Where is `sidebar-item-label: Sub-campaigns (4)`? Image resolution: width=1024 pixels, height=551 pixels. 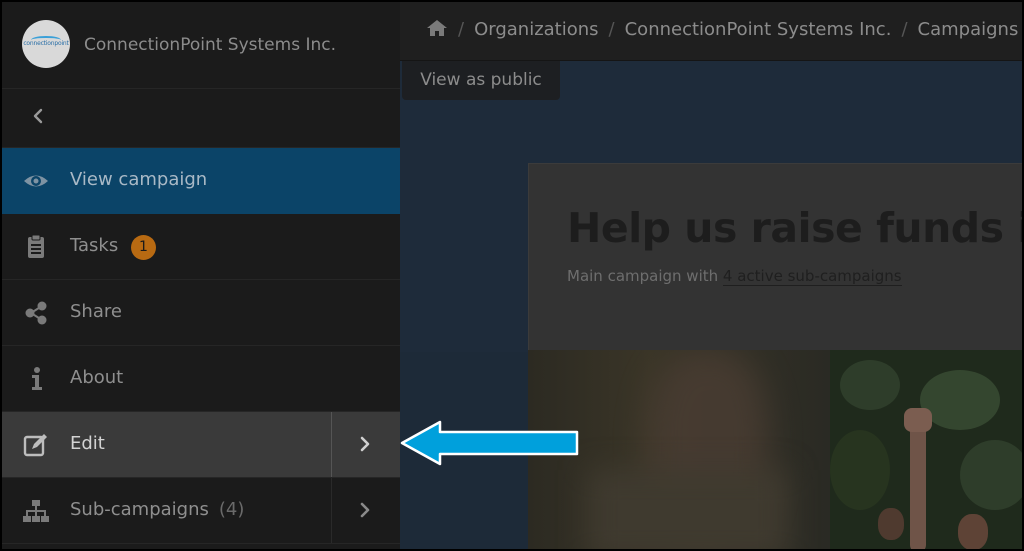 sidebar-item-label: Sub-campaigns (4) is located at coordinates (157, 509).